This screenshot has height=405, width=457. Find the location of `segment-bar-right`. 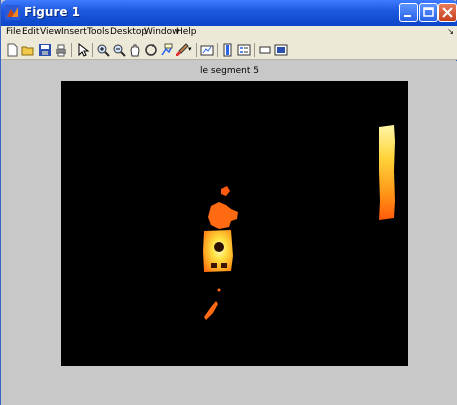

segment-bar-right is located at coordinates (387, 172).